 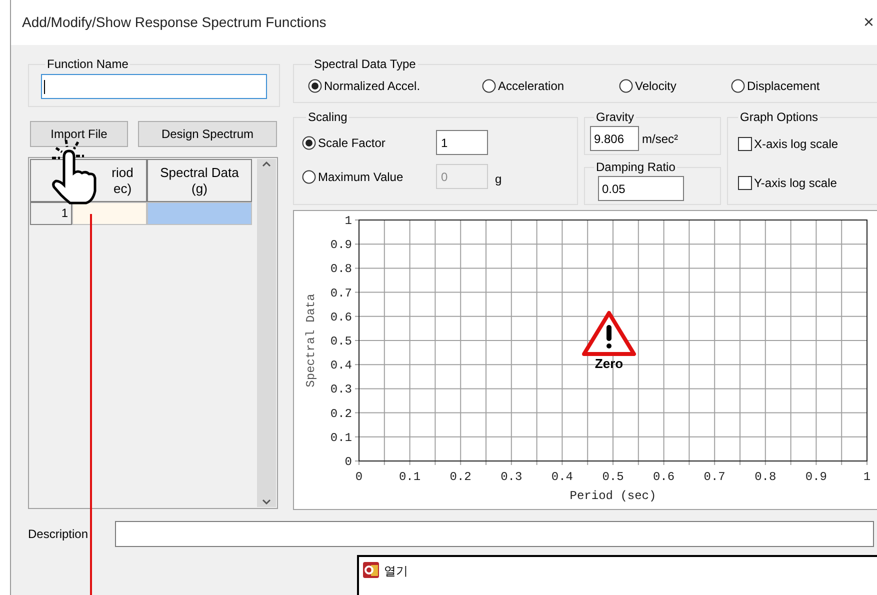 I want to click on radio-label: Acceleration, so click(x=531, y=86).